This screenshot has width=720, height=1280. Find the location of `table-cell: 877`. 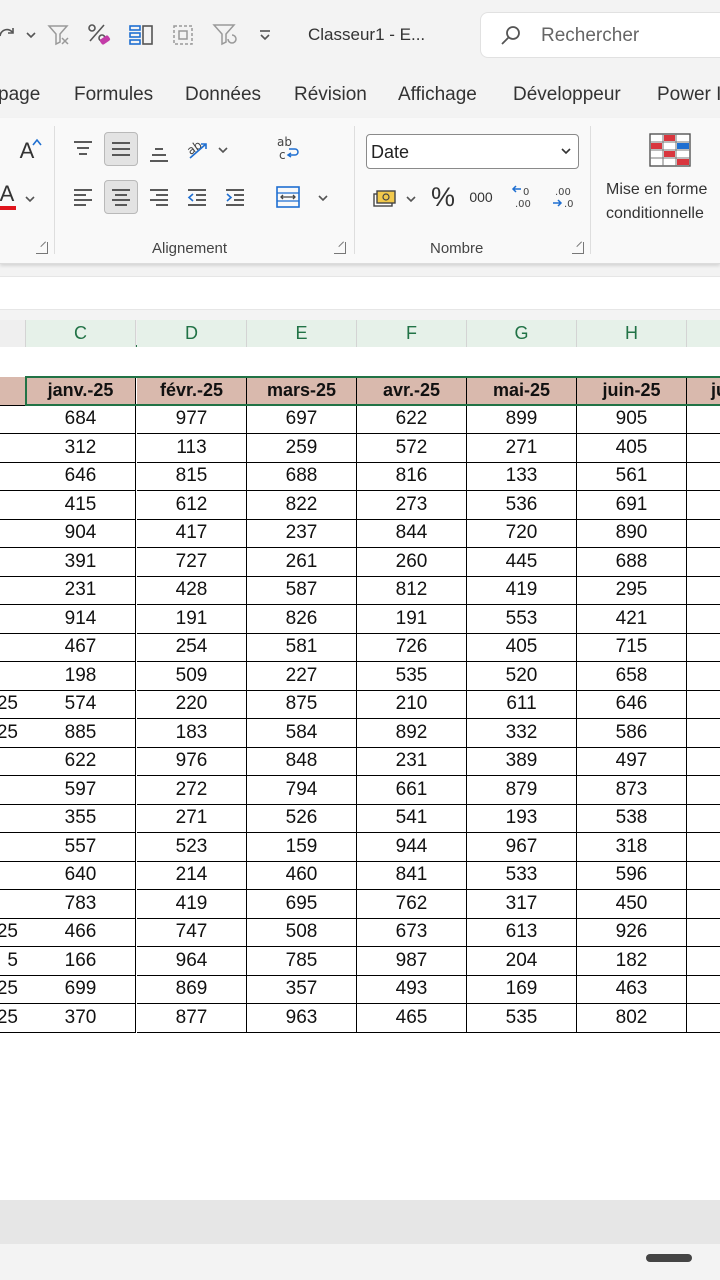

table-cell: 877 is located at coordinates (192, 1018).